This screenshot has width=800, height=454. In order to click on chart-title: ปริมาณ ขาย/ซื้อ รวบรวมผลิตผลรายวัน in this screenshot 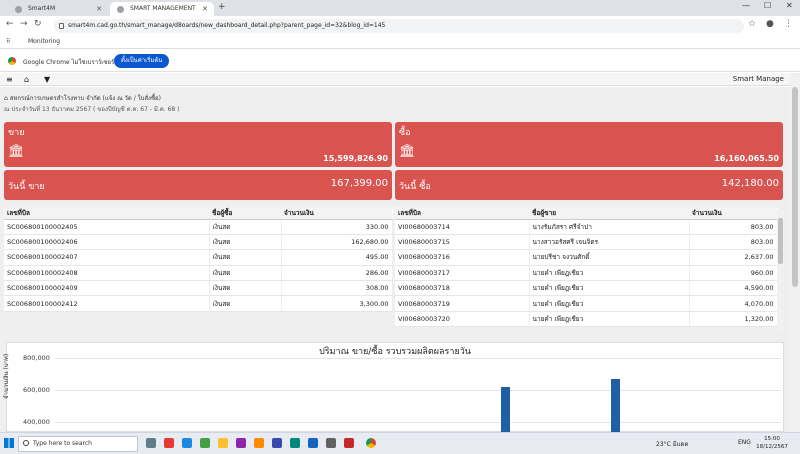, I will do `click(395, 352)`.